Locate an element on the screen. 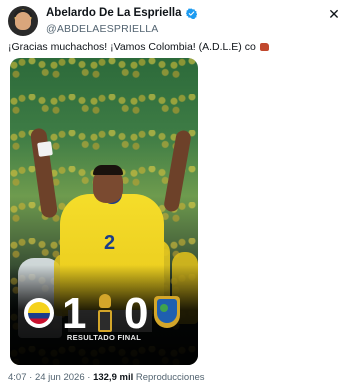 This screenshot has width=350, height=386. tweet-date: 24 jun 2026 is located at coordinates (60, 377).